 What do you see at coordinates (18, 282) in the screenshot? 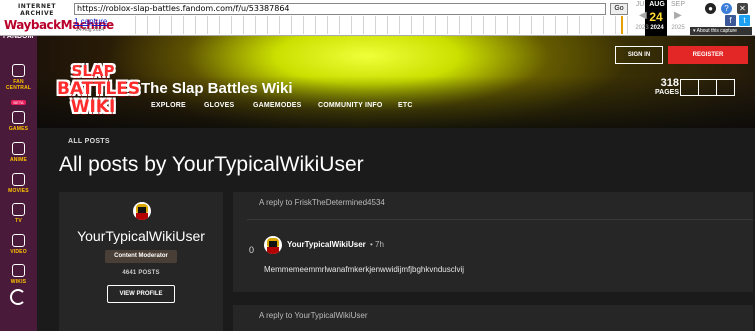
I see `rail-label: WIKIS` at bounding box center [18, 282].